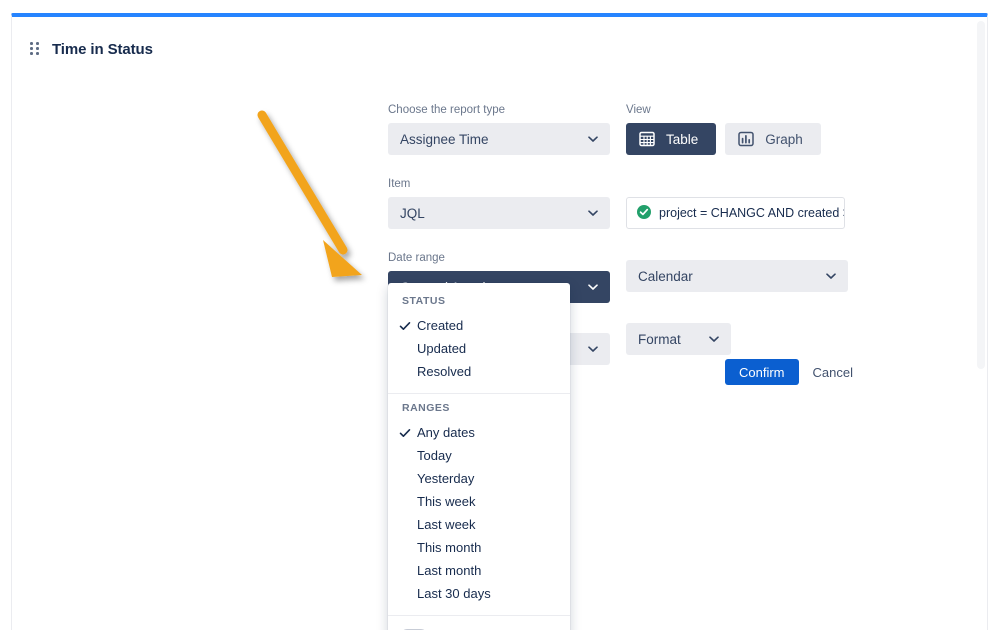 The image size is (999, 630). I want to click on dropdown-item-label: Today, so click(434, 455).